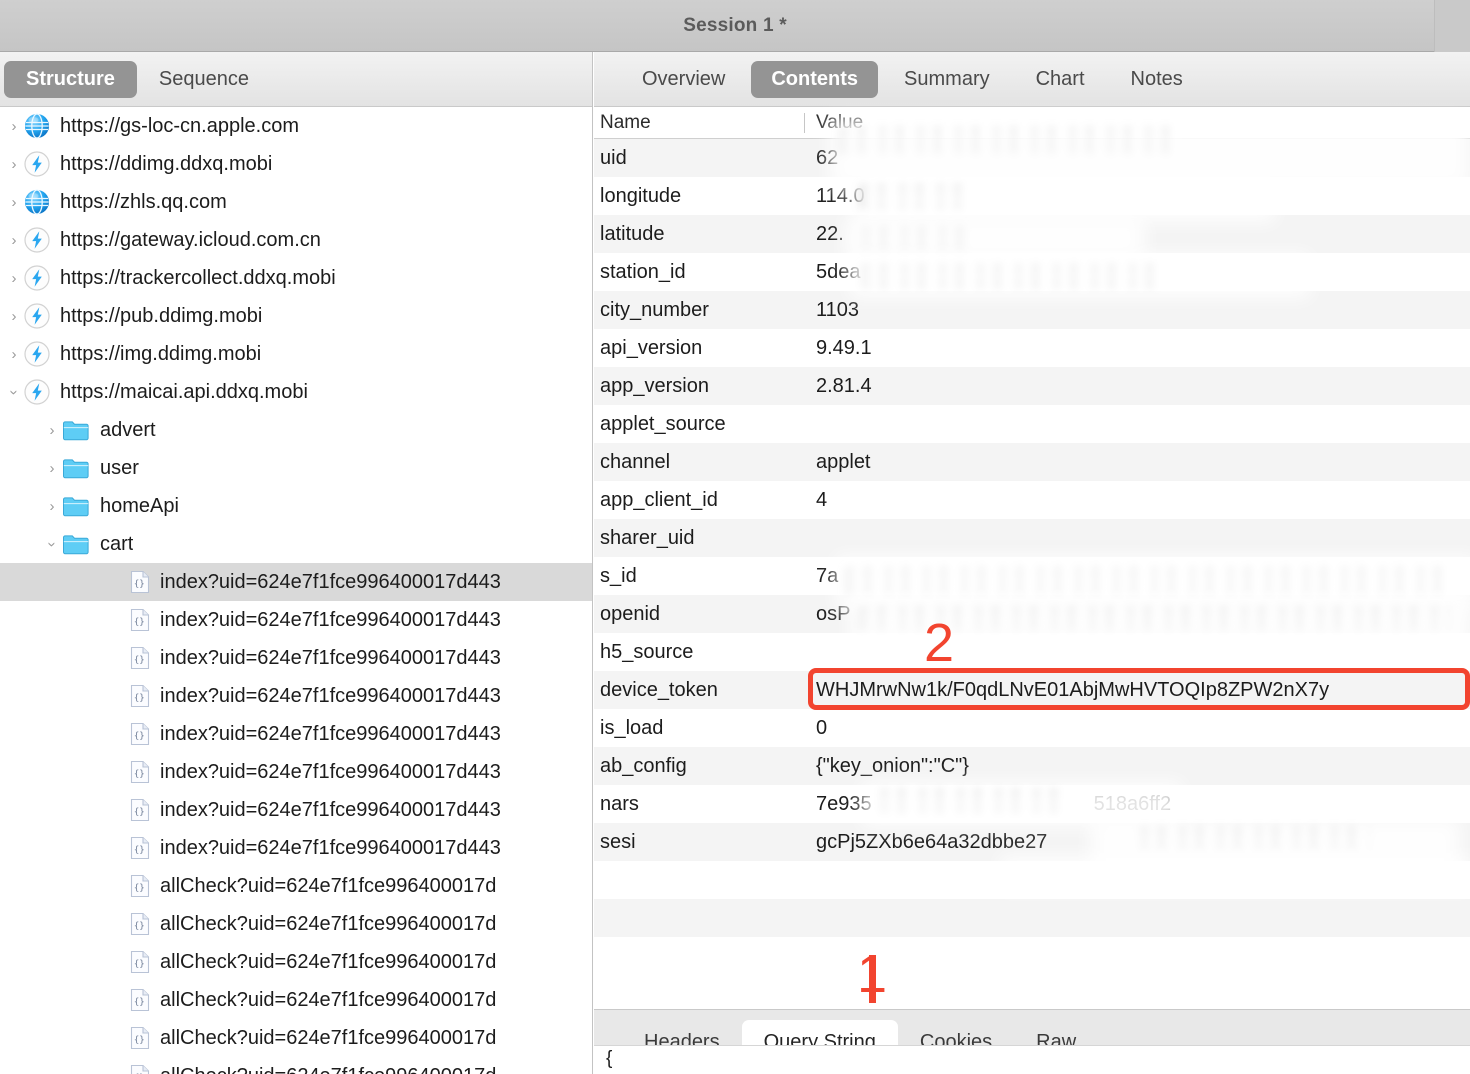  What do you see at coordinates (834, 123) in the screenshot?
I see `column-header-value: Value` at bounding box center [834, 123].